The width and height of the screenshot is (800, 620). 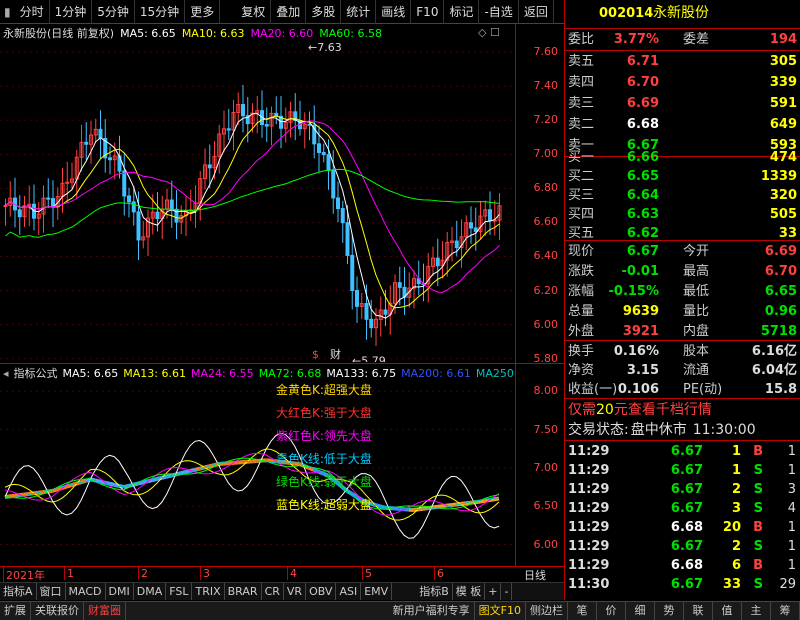 What do you see at coordinates (640, 611) in the screenshot?
I see `bottom-right-5: 细` at bounding box center [640, 611].